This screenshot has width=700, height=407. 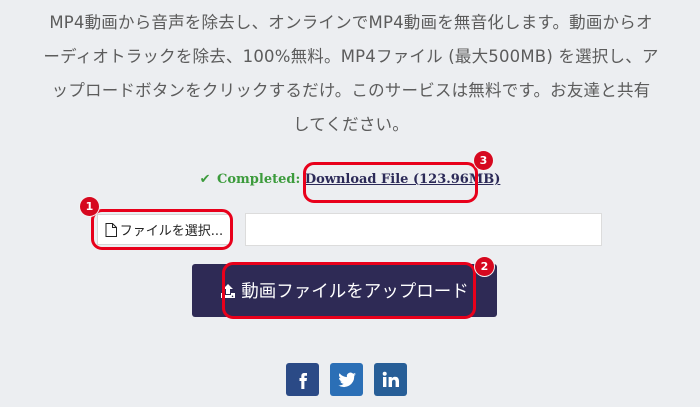 I want to click on annotation-badge-3: 3, so click(x=483, y=160).